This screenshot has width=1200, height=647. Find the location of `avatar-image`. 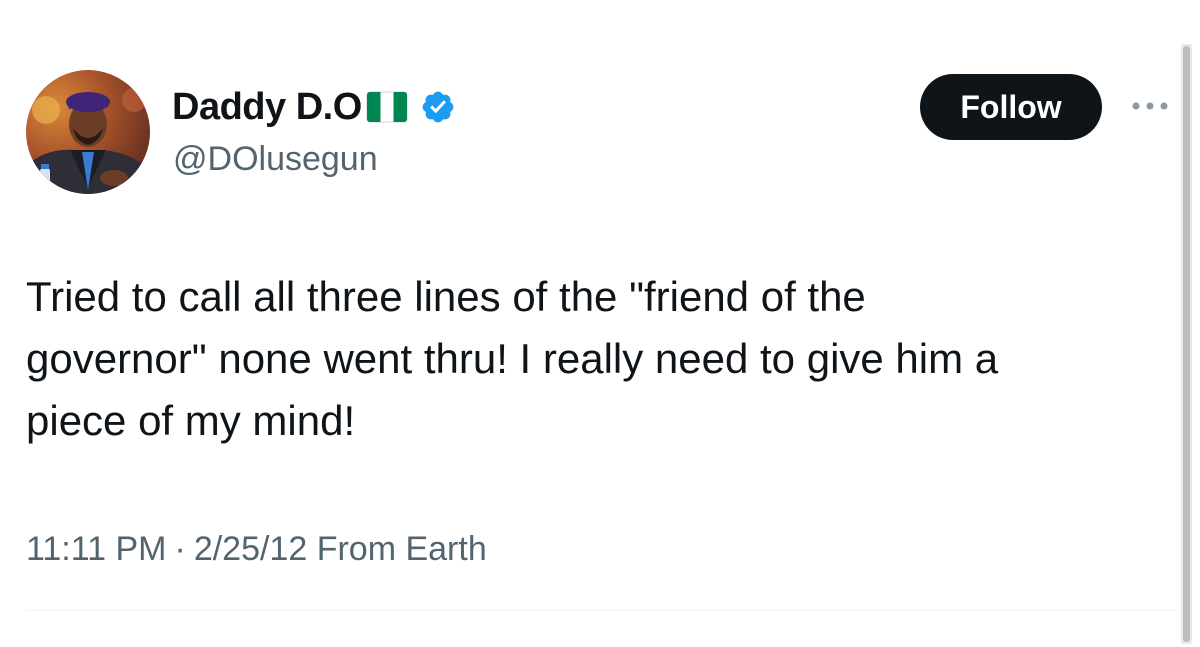

avatar-image is located at coordinates (88, 132).